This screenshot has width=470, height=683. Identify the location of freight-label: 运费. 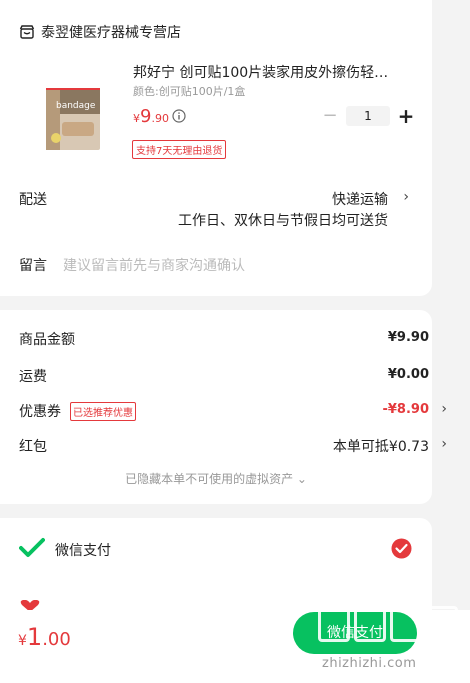
(33, 377).